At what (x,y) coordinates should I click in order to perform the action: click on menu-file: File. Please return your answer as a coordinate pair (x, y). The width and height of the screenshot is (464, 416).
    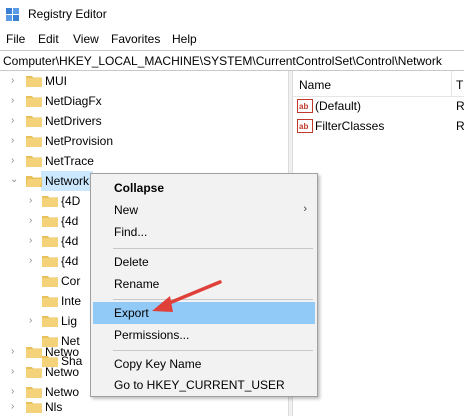
    Looking at the image, I should click on (15, 39).